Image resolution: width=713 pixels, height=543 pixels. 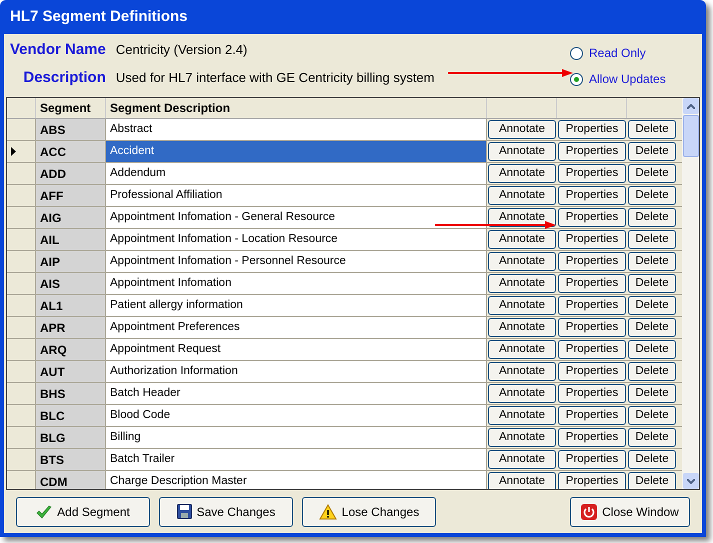 I want to click on check-icon, so click(x=44, y=511).